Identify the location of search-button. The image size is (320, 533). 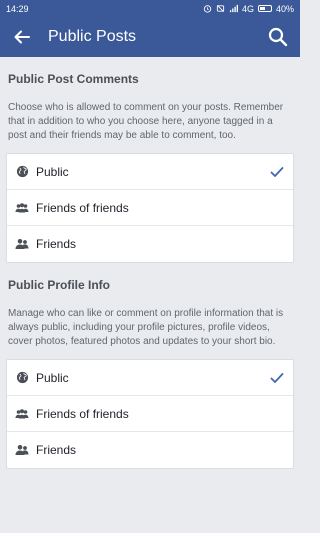
(278, 37).